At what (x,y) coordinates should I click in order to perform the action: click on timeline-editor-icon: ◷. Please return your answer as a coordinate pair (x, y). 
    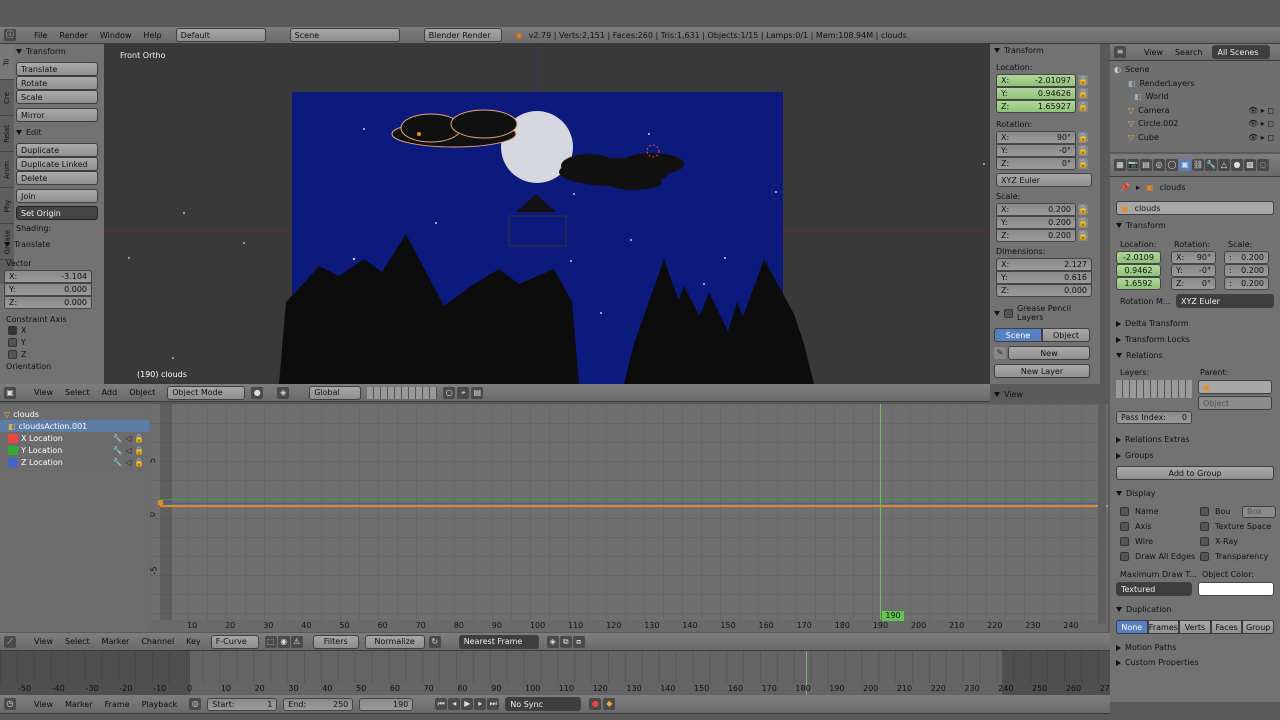
    Looking at the image, I should click on (10, 704).